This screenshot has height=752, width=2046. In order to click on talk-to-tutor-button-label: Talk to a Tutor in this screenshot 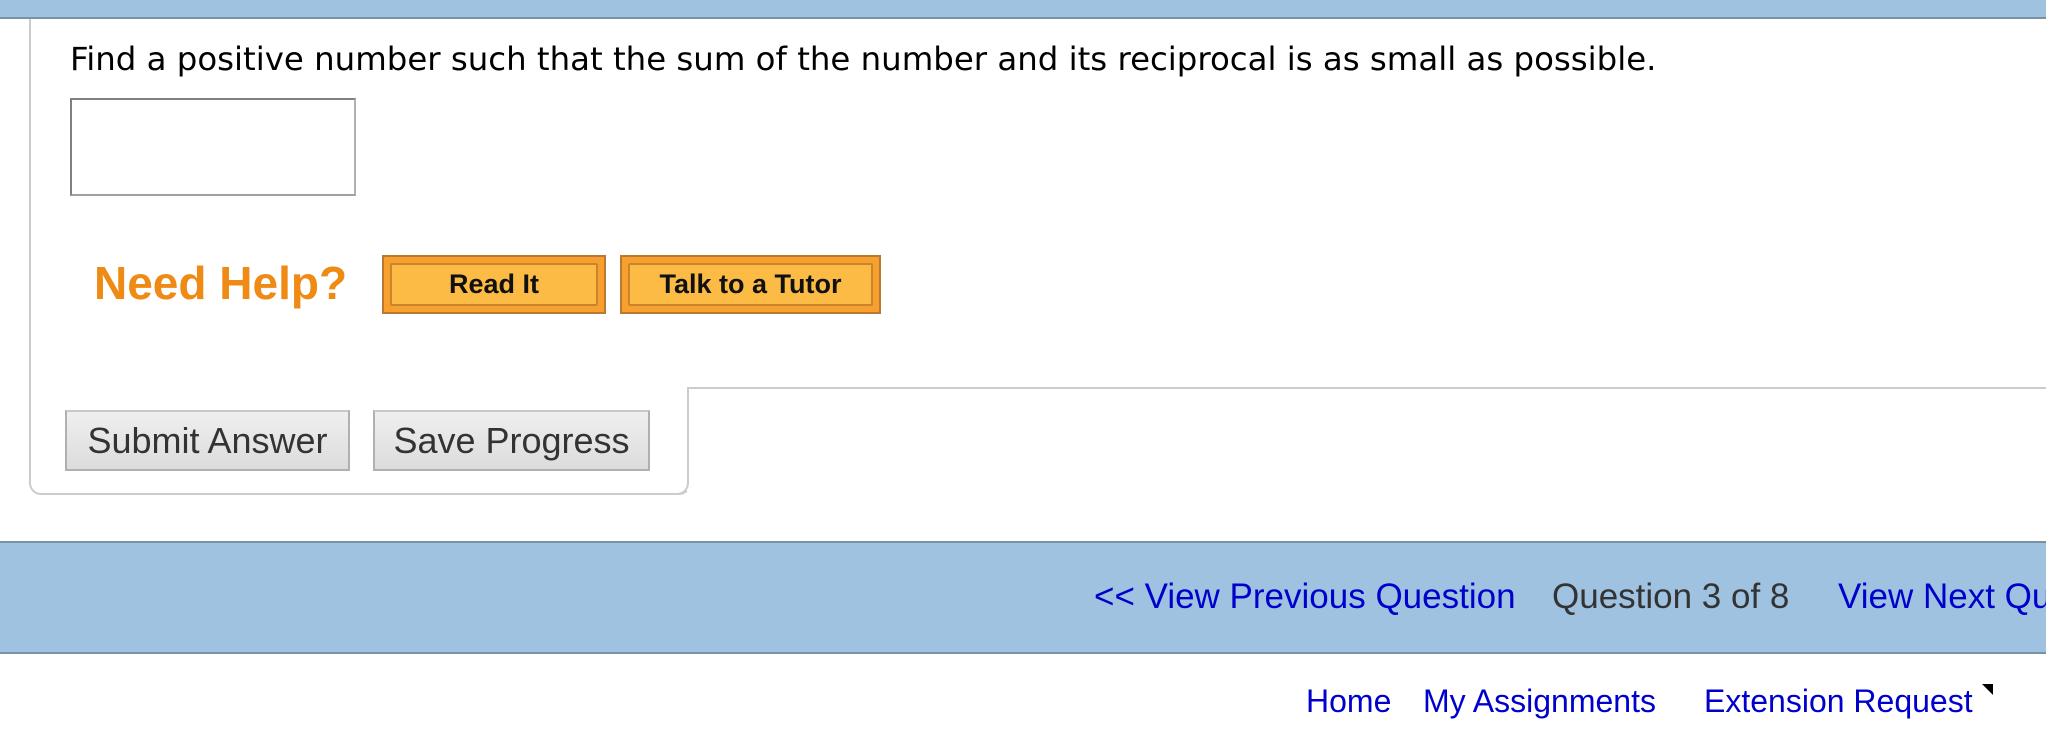, I will do `click(750, 284)`.